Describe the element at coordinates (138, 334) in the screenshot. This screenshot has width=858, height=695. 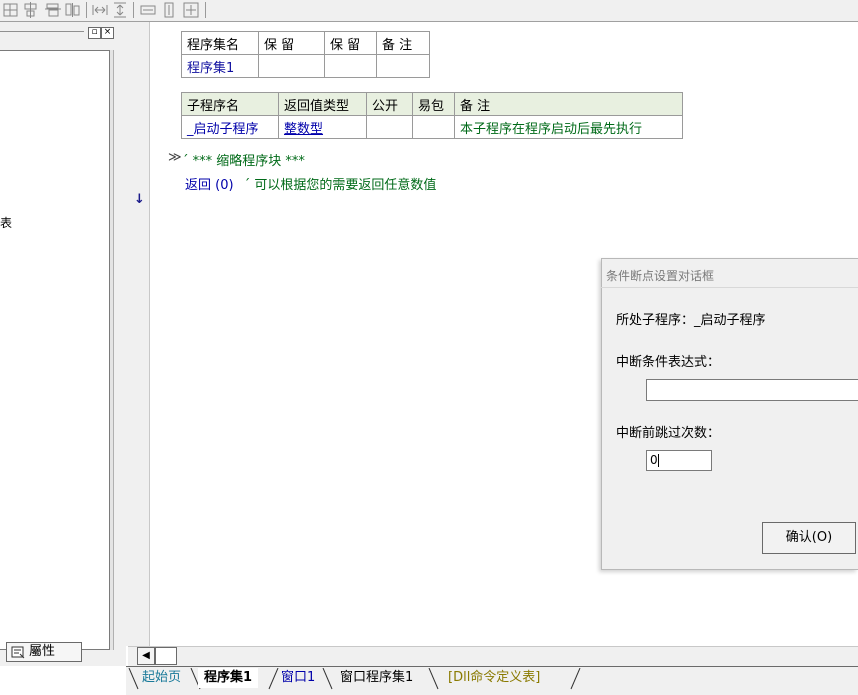
I see `editor-gutter` at that location.